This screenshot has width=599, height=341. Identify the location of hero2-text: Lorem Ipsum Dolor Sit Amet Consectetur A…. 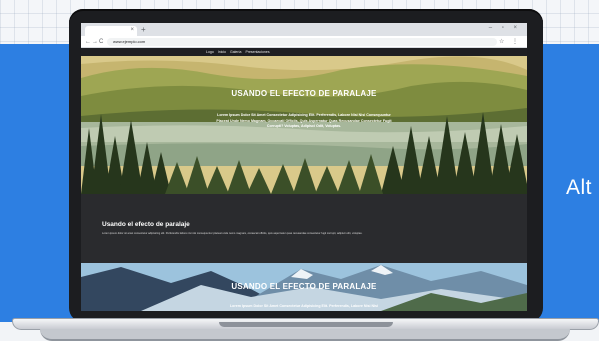
(304, 306).